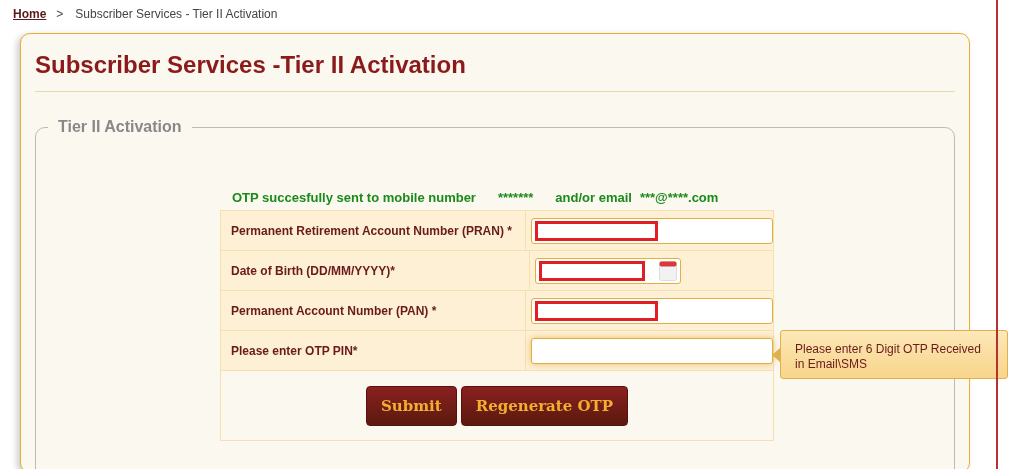  I want to click on field-label: Permanent Retirement Account Number (PRAN) *, so click(371, 230).